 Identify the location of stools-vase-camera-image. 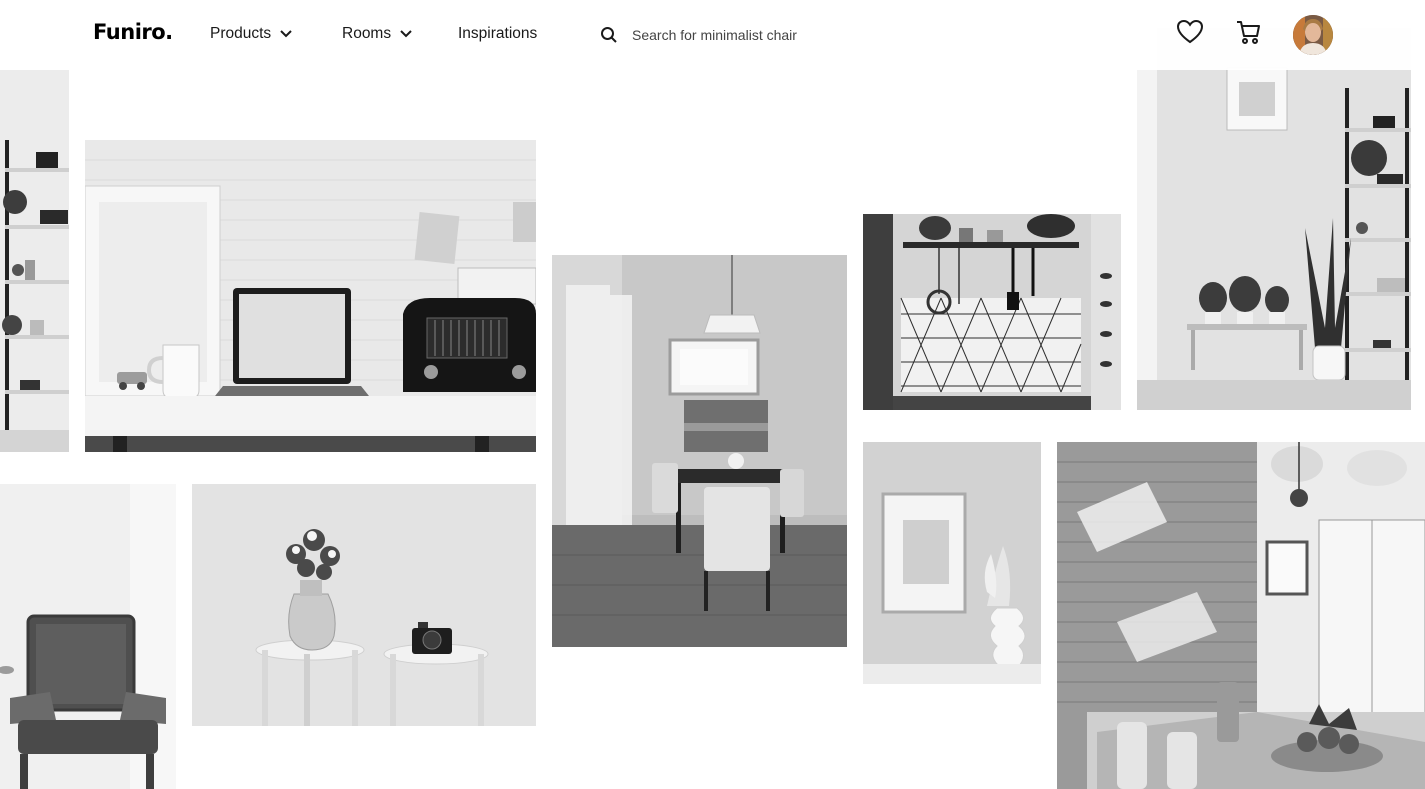
(364, 605).